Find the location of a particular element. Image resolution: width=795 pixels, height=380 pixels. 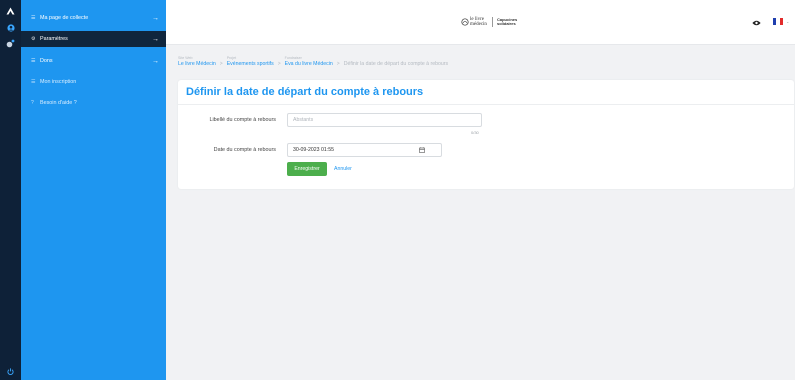

breadcrumb-item-website: Site Web Le livre Médecin is located at coordinates (197, 62).